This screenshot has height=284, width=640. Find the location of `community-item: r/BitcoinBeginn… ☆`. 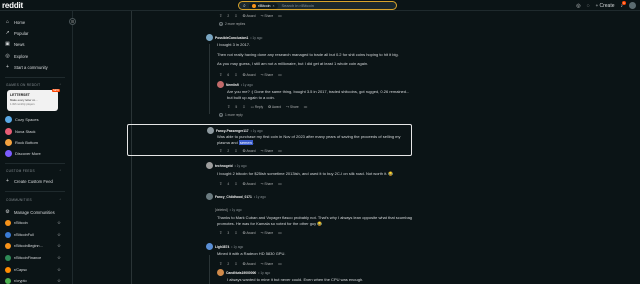

community-item: r/BitcoinBeginn… ☆ is located at coordinates (33, 246).